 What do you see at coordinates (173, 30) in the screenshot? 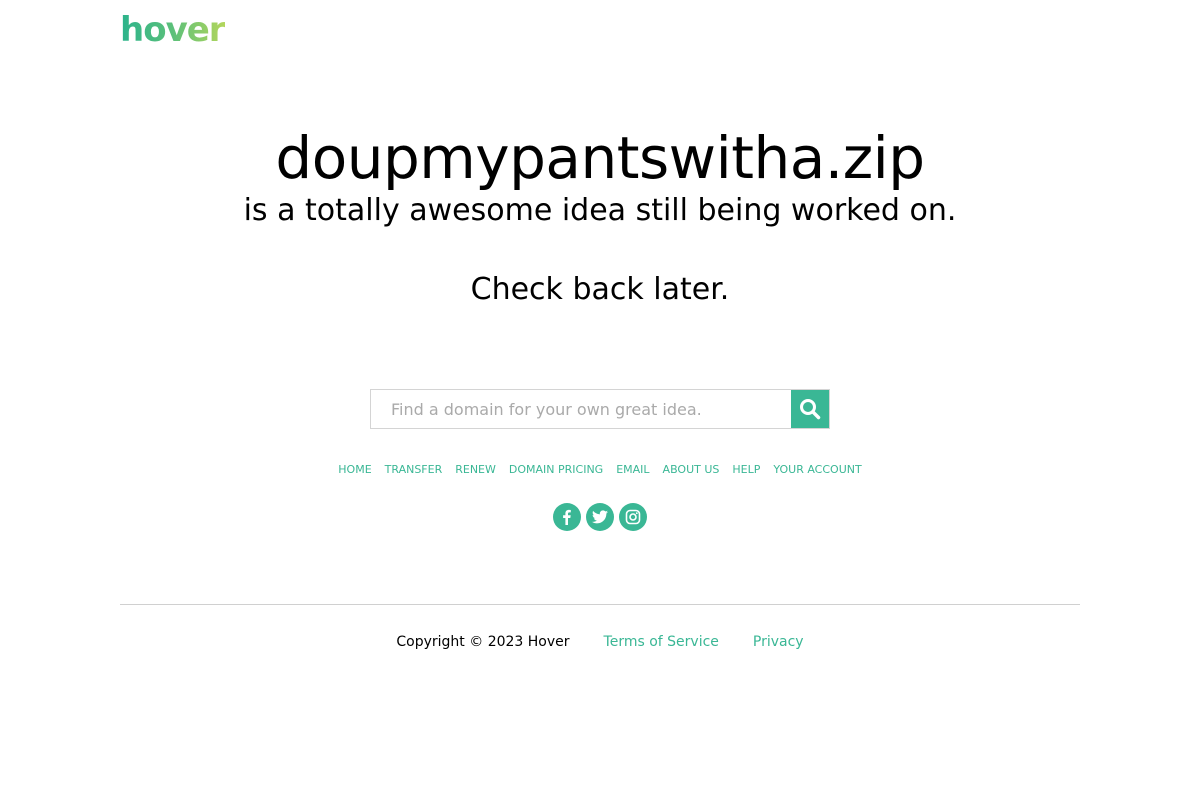
I see `hover-logo: hover` at bounding box center [173, 30].